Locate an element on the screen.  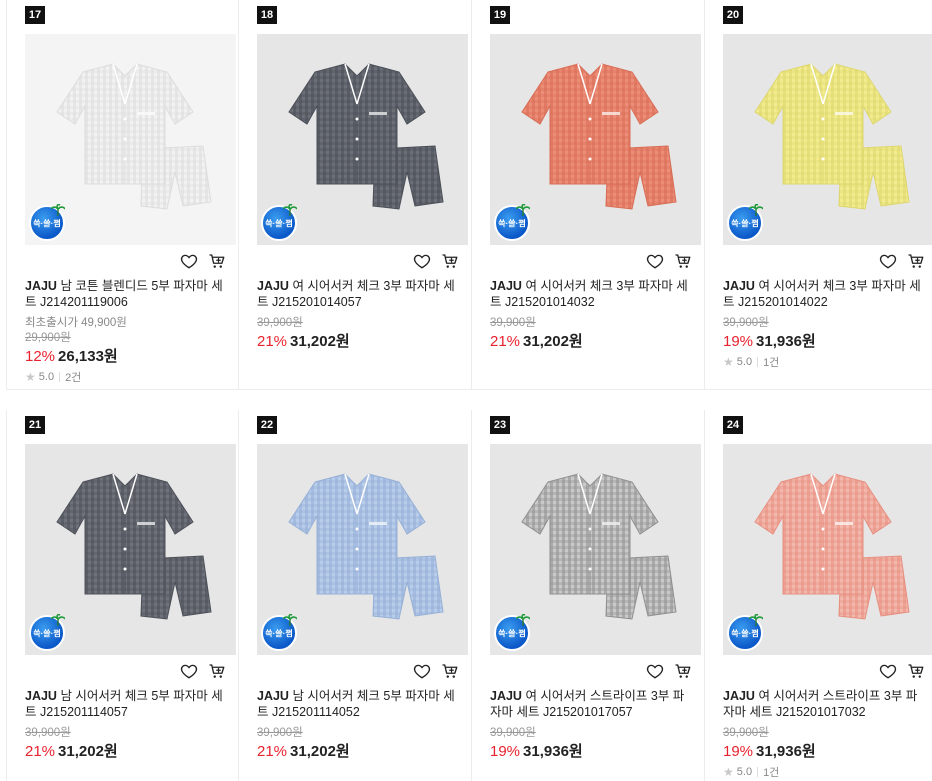
product-title: JAJU 여 시어서커 체크 3부 파자마 세트 J215201014057 is located at coordinates (359, 294).